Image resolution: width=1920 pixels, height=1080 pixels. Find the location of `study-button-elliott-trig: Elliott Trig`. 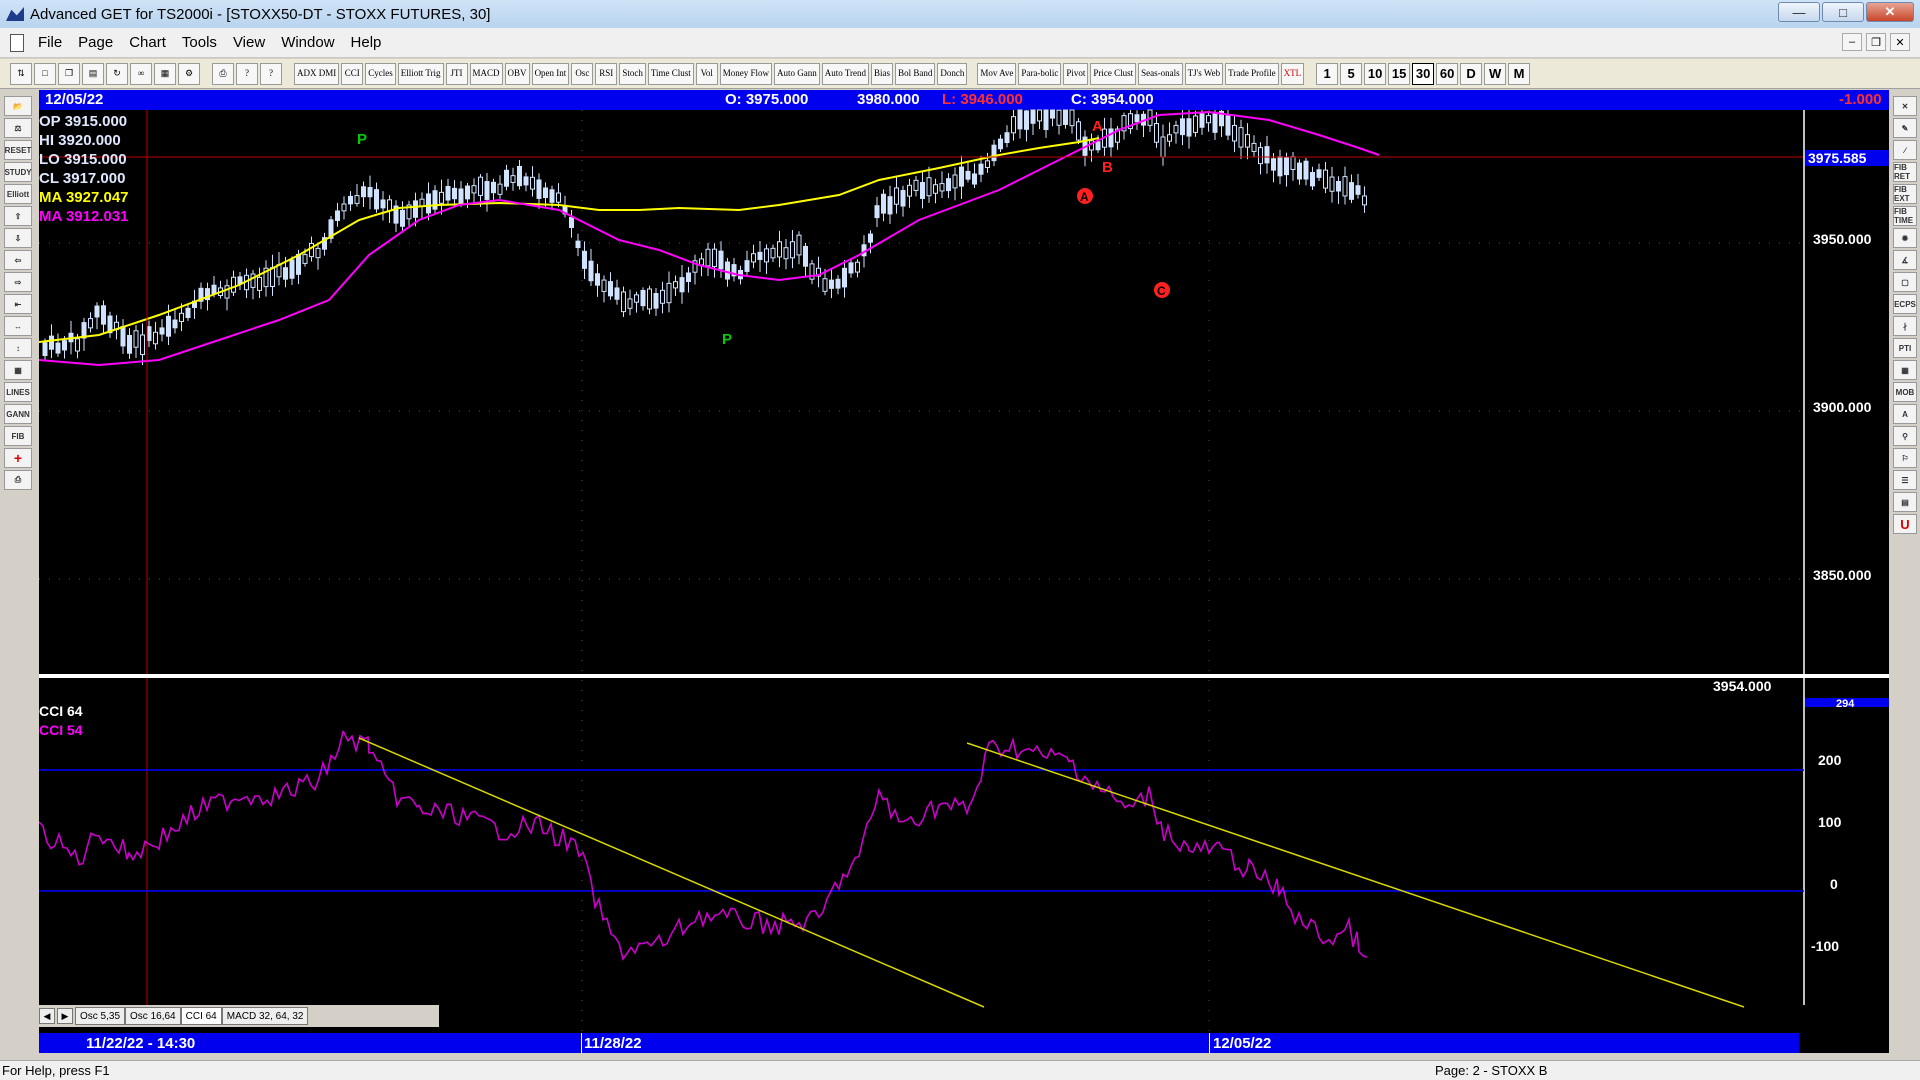

study-button-elliott-trig: Elliott Trig is located at coordinates (420, 73).